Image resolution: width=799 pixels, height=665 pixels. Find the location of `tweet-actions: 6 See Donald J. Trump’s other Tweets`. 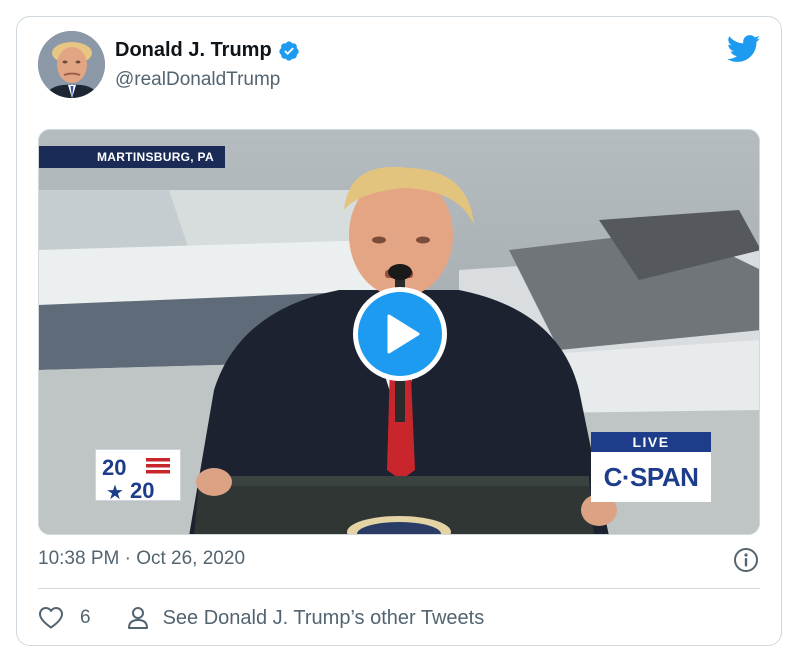

tweet-actions: 6 See Donald J. Trump’s other Tweets is located at coordinates (261, 618).